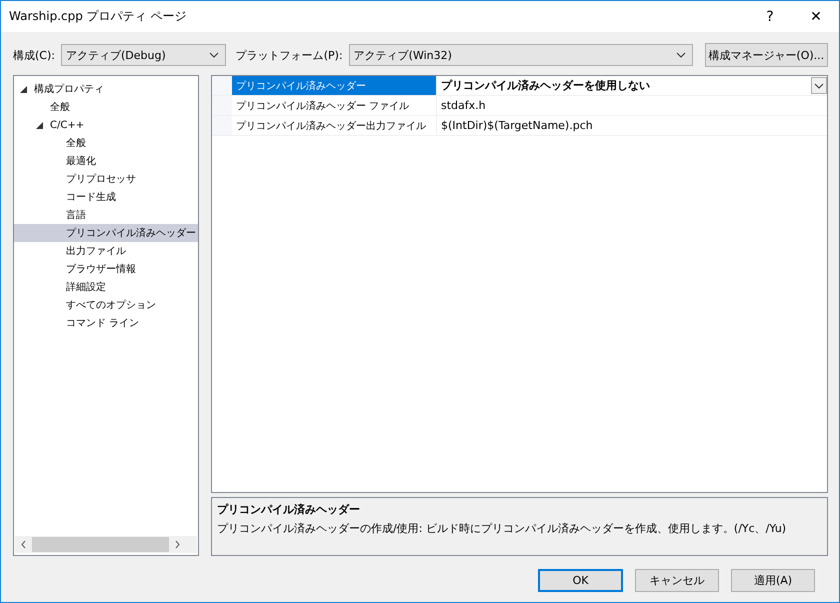 The width and height of the screenshot is (840, 603). I want to click on tree-item: 構成プロパティ, so click(106, 89).